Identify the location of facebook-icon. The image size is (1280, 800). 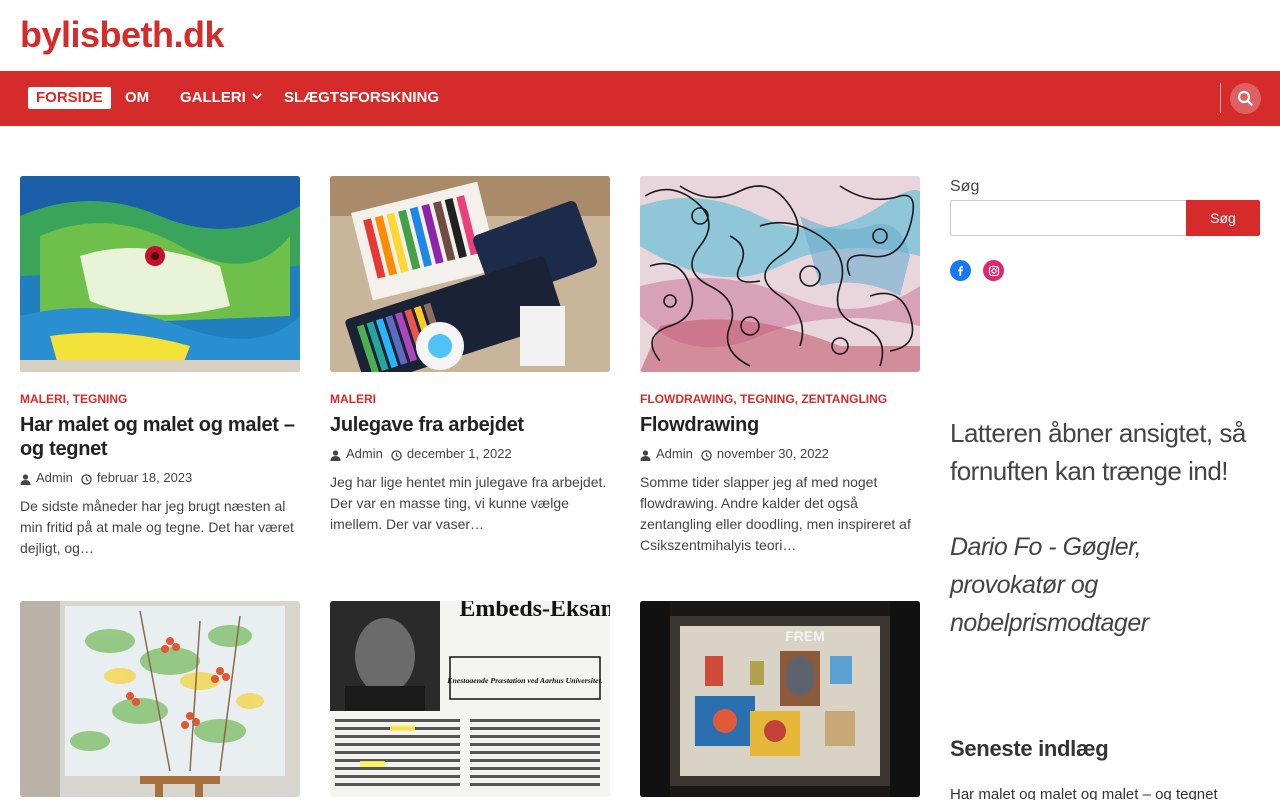
(960, 271).